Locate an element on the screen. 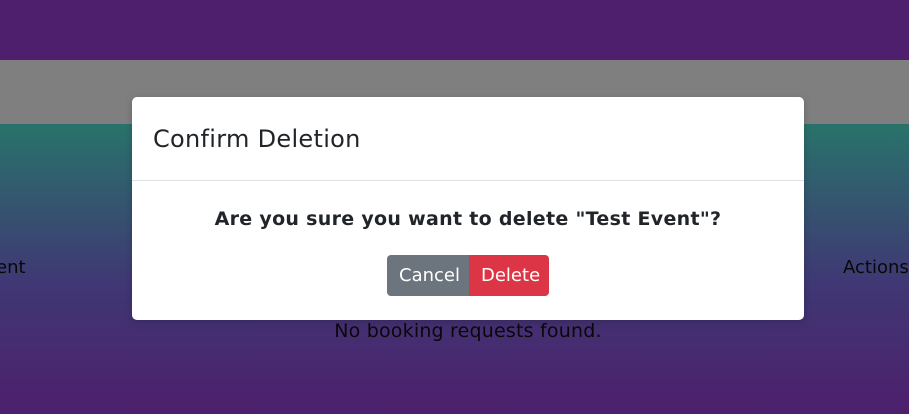  dialog-title: Confirm Deletion is located at coordinates (257, 138).